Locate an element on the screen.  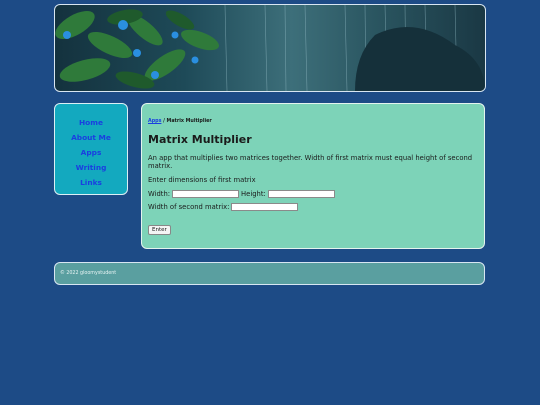
breadcrumb: Apps / Matrix Multiplier is located at coordinates (313, 121).